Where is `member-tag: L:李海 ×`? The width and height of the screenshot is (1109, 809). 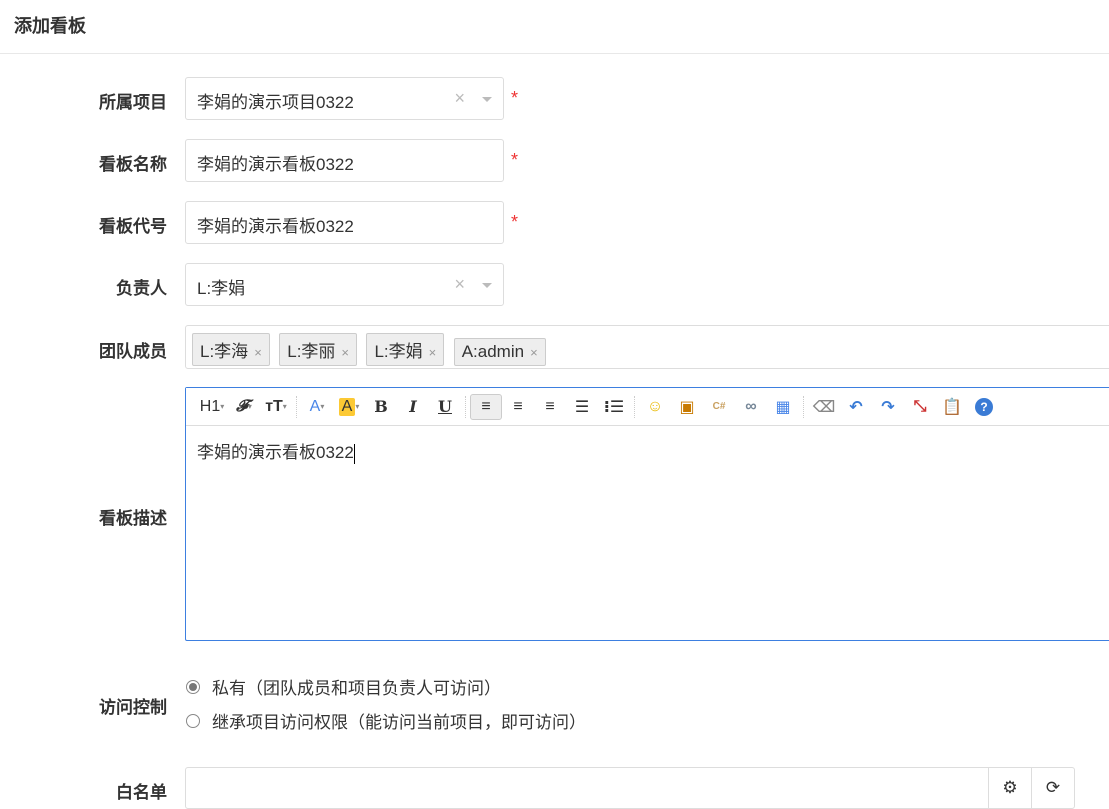
member-tag: L:李海 × is located at coordinates (231, 349).